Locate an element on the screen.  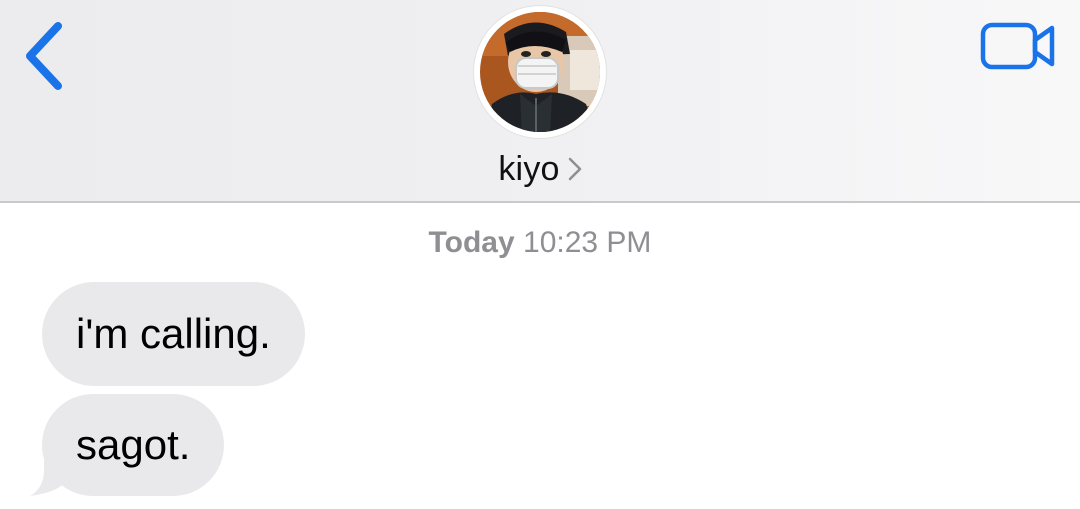
contact-name: kiyo is located at coordinates (529, 168).